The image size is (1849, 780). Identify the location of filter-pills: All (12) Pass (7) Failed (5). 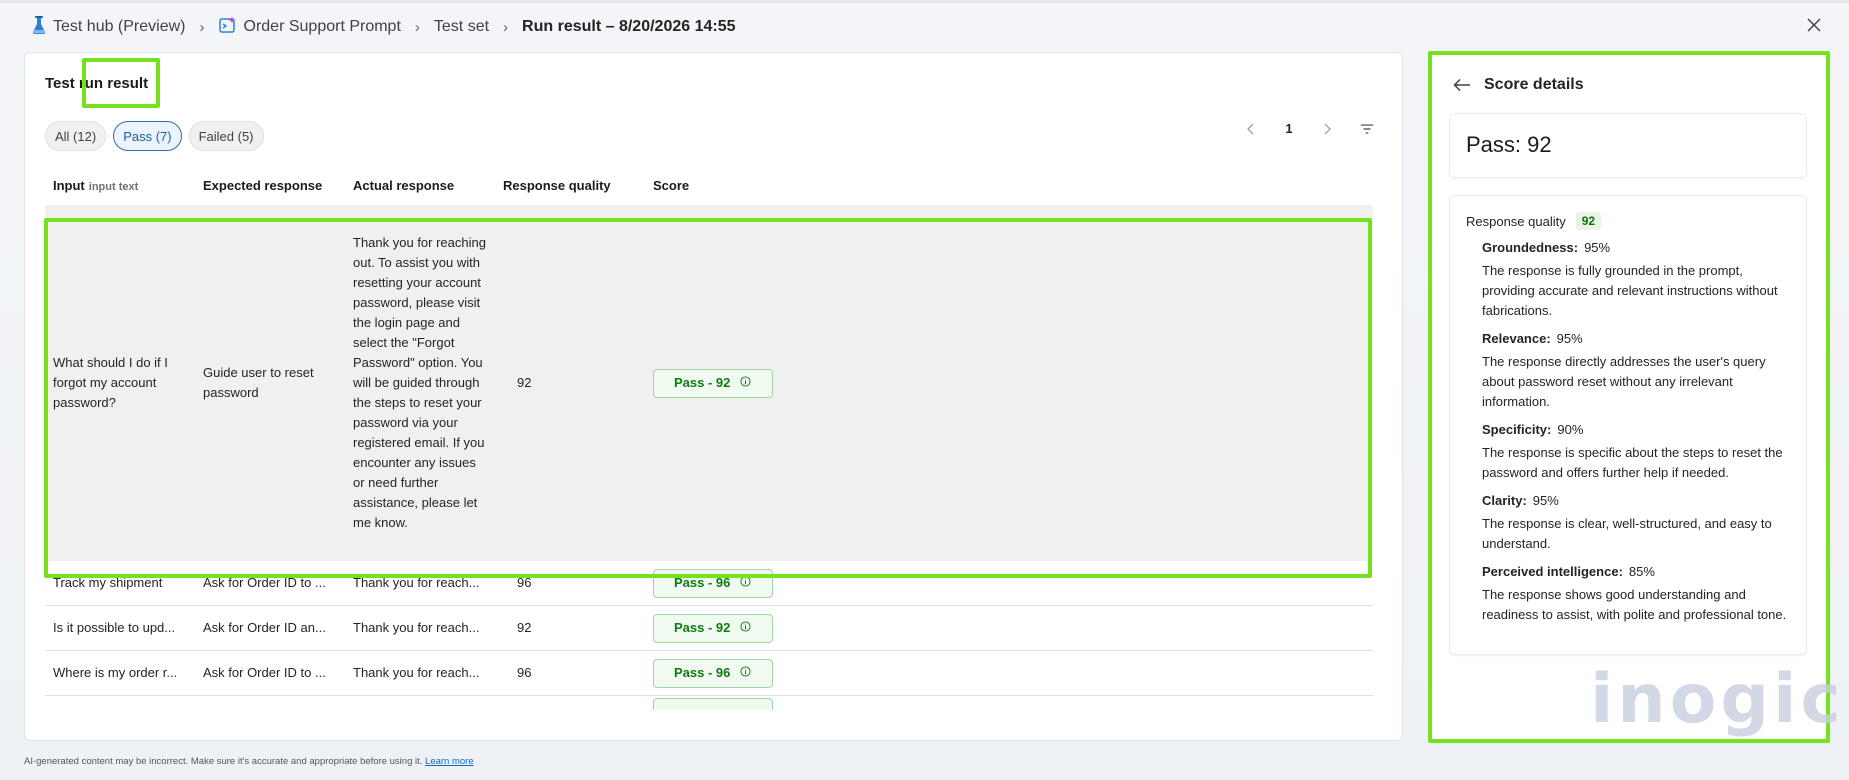
(154, 136).